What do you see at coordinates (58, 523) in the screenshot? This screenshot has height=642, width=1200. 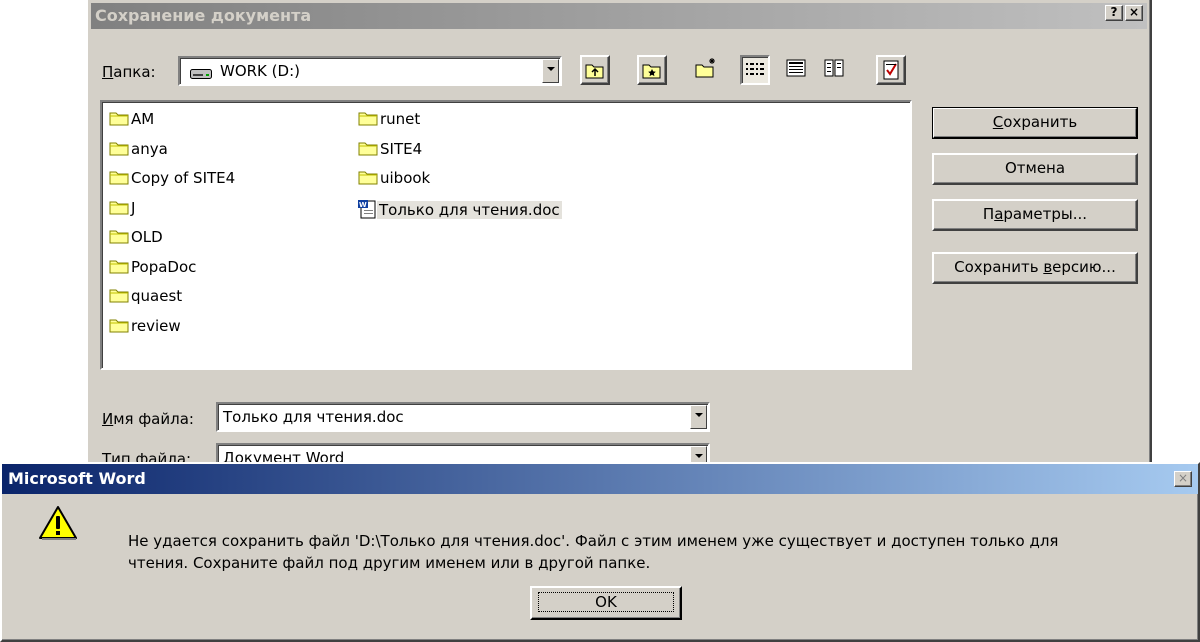 I see `warning-icon` at bounding box center [58, 523].